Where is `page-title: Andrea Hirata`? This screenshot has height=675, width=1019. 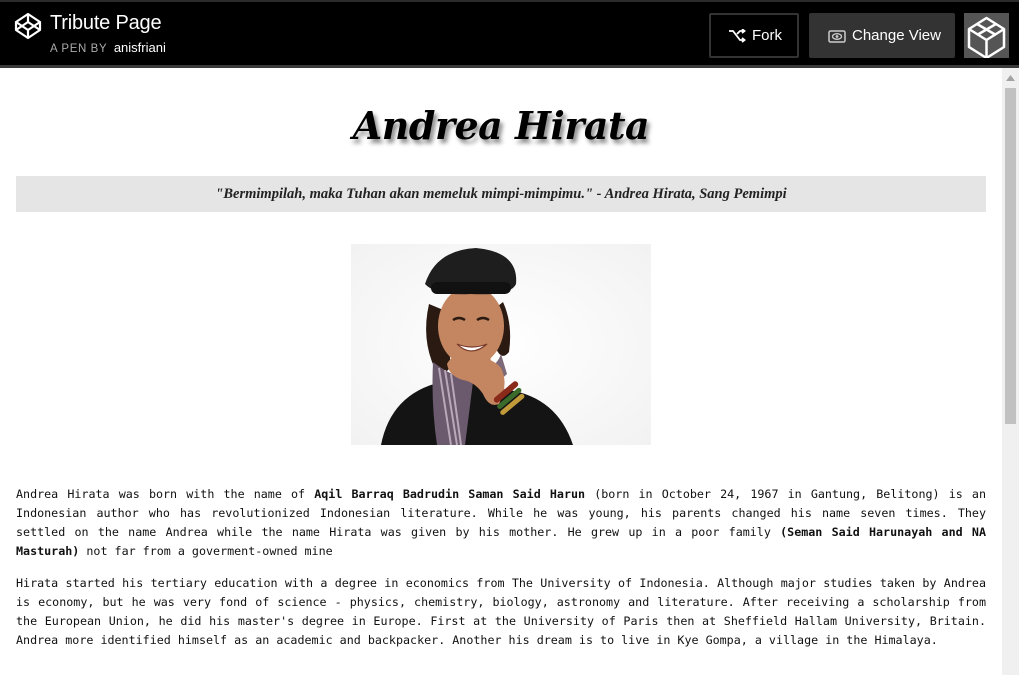
page-title: Andrea Hirata is located at coordinates (501, 125).